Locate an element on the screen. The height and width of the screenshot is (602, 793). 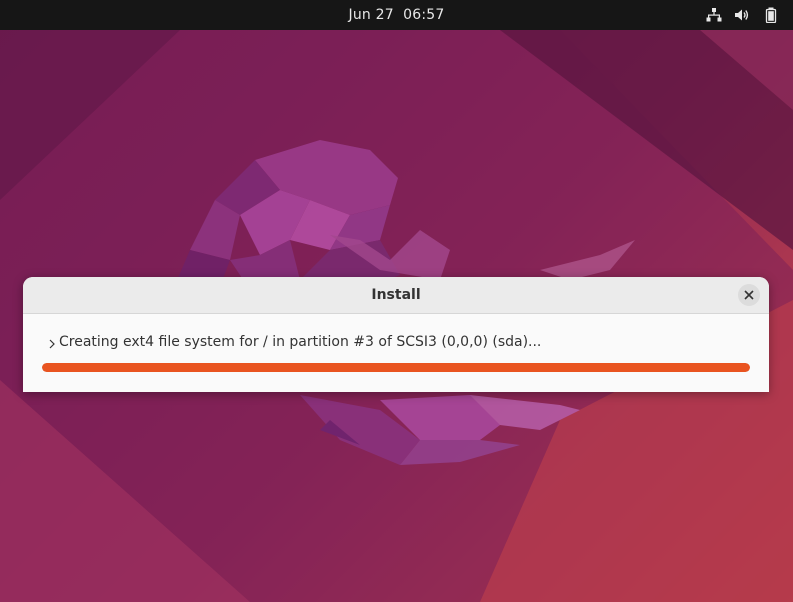
battery-icon is located at coordinates (771, 15).